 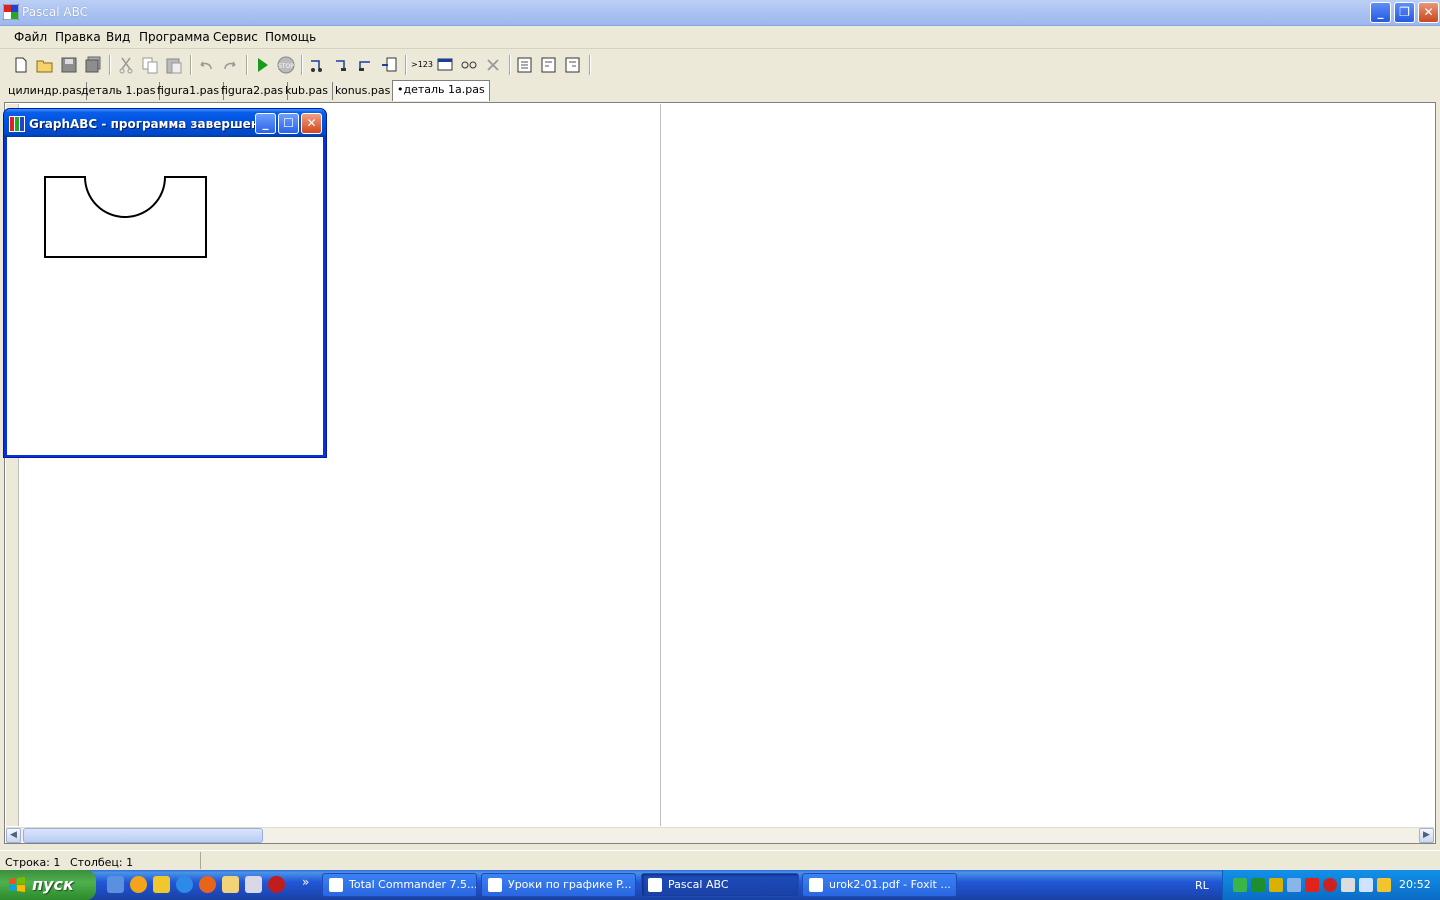 What do you see at coordinates (495, 885) in the screenshot?
I see `word-doc-icon` at bounding box center [495, 885].